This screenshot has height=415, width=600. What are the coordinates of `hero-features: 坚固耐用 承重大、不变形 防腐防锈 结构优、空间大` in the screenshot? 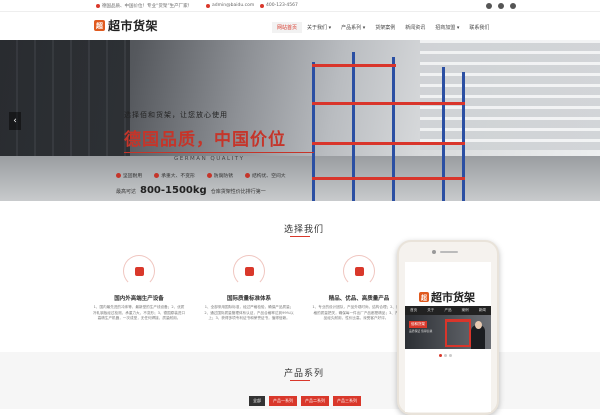 It's located at (216, 175).